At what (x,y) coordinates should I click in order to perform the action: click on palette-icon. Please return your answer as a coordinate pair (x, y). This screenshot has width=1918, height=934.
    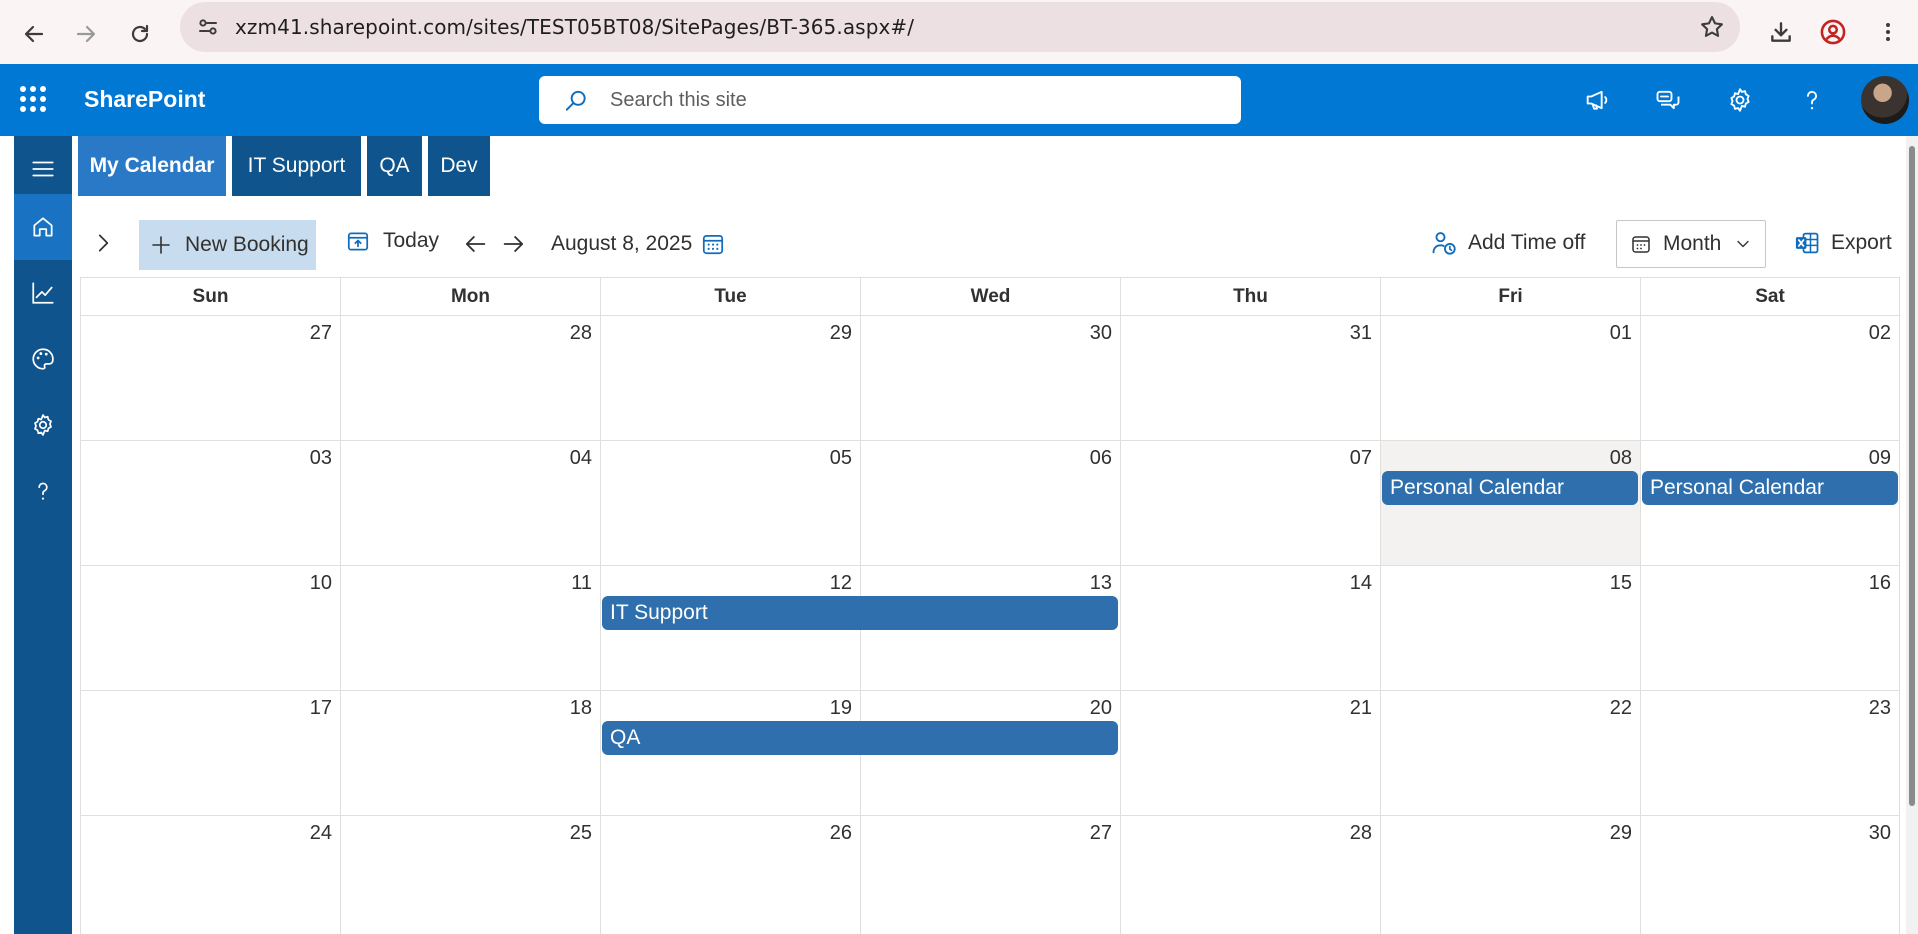
    Looking at the image, I should click on (43, 359).